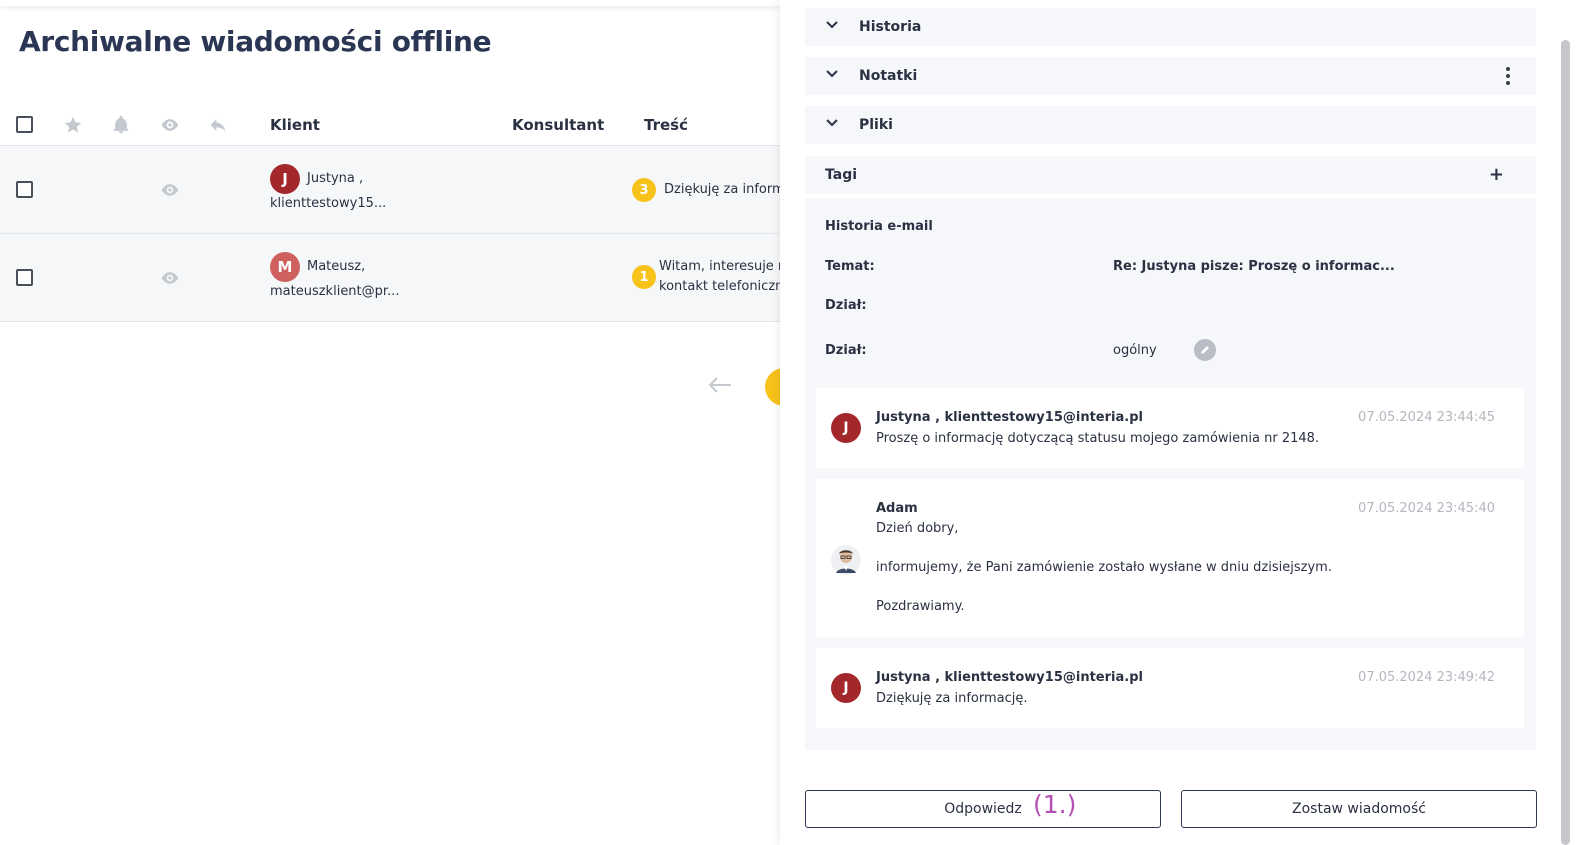 The width and height of the screenshot is (1588, 845). Describe the element at coordinates (285, 267) in the screenshot. I see `avatar: M` at that location.